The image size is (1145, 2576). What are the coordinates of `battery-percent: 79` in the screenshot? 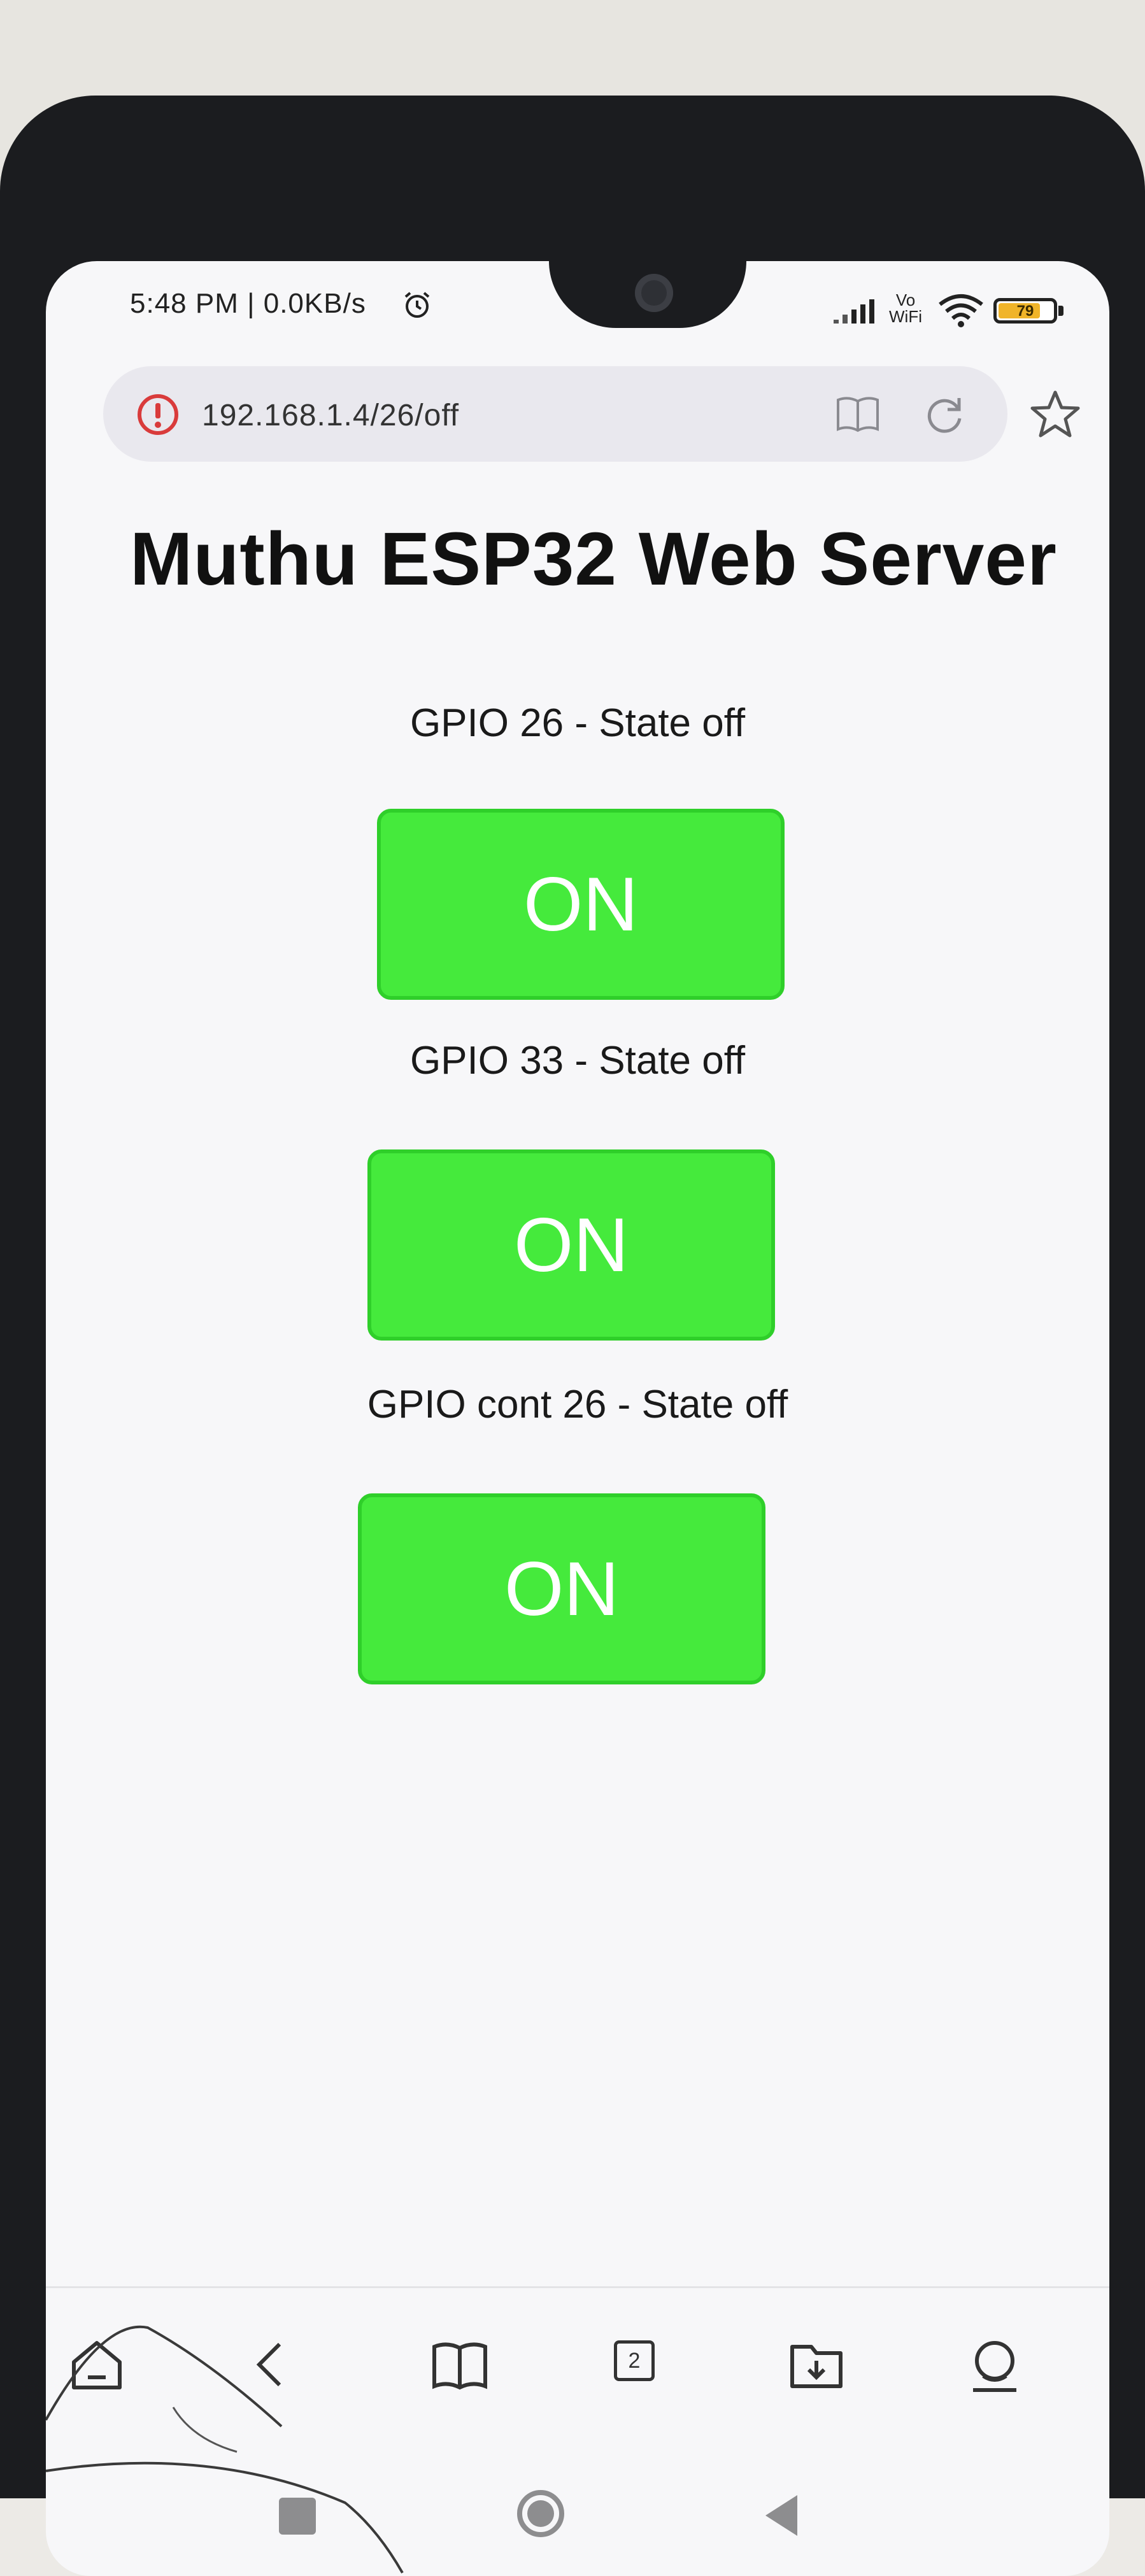 It's located at (1025, 311).